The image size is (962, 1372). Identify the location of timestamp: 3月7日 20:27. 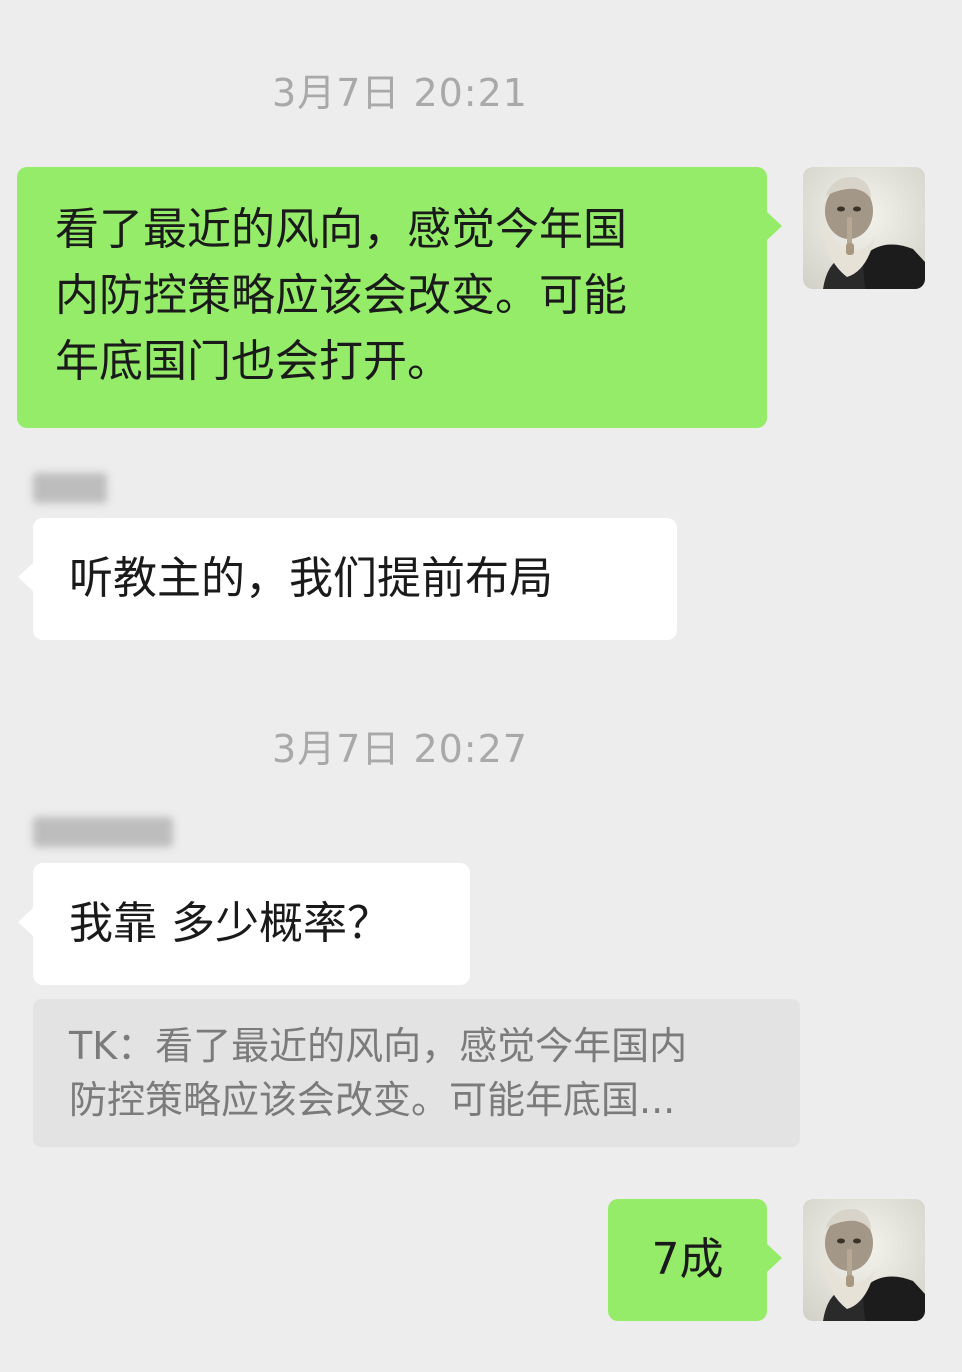
(400, 749).